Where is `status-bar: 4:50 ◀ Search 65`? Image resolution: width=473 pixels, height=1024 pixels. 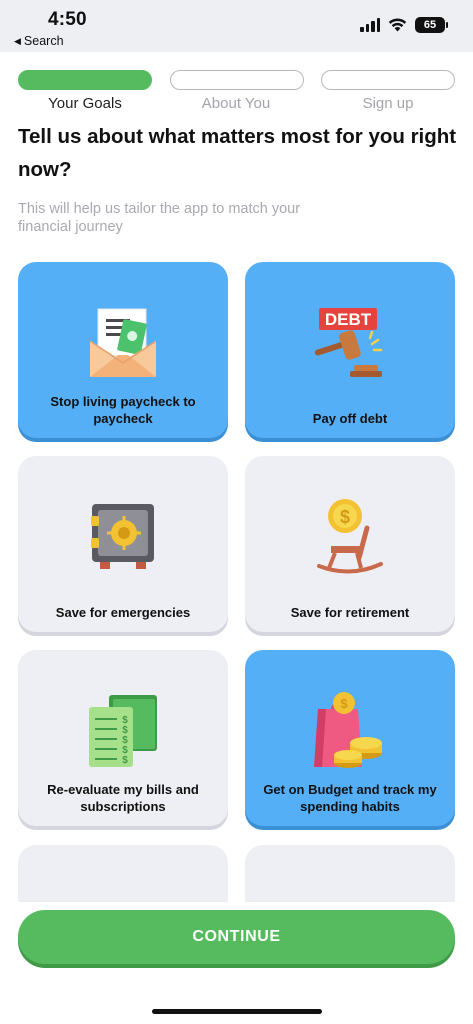 status-bar: 4:50 ◀ Search 65 is located at coordinates (236, 26).